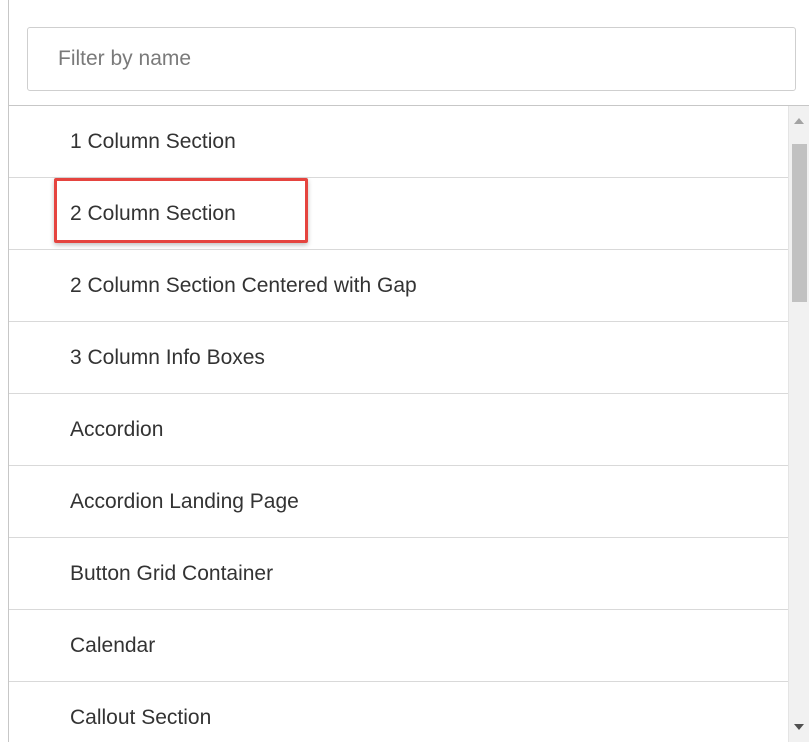 Image resolution: width=809 pixels, height=742 pixels. I want to click on list-item-label: Callout Section, so click(141, 717).